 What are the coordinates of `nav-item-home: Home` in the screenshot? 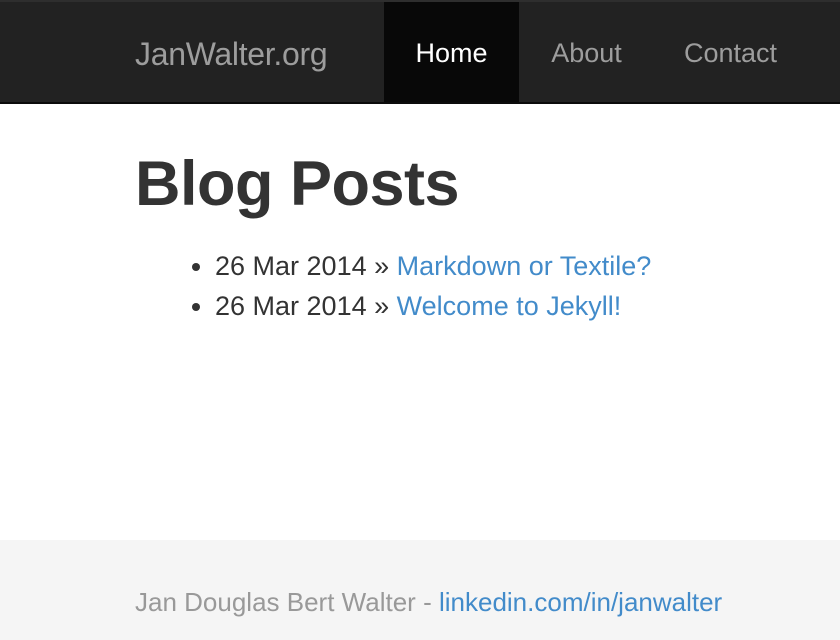 It's located at (451, 52).